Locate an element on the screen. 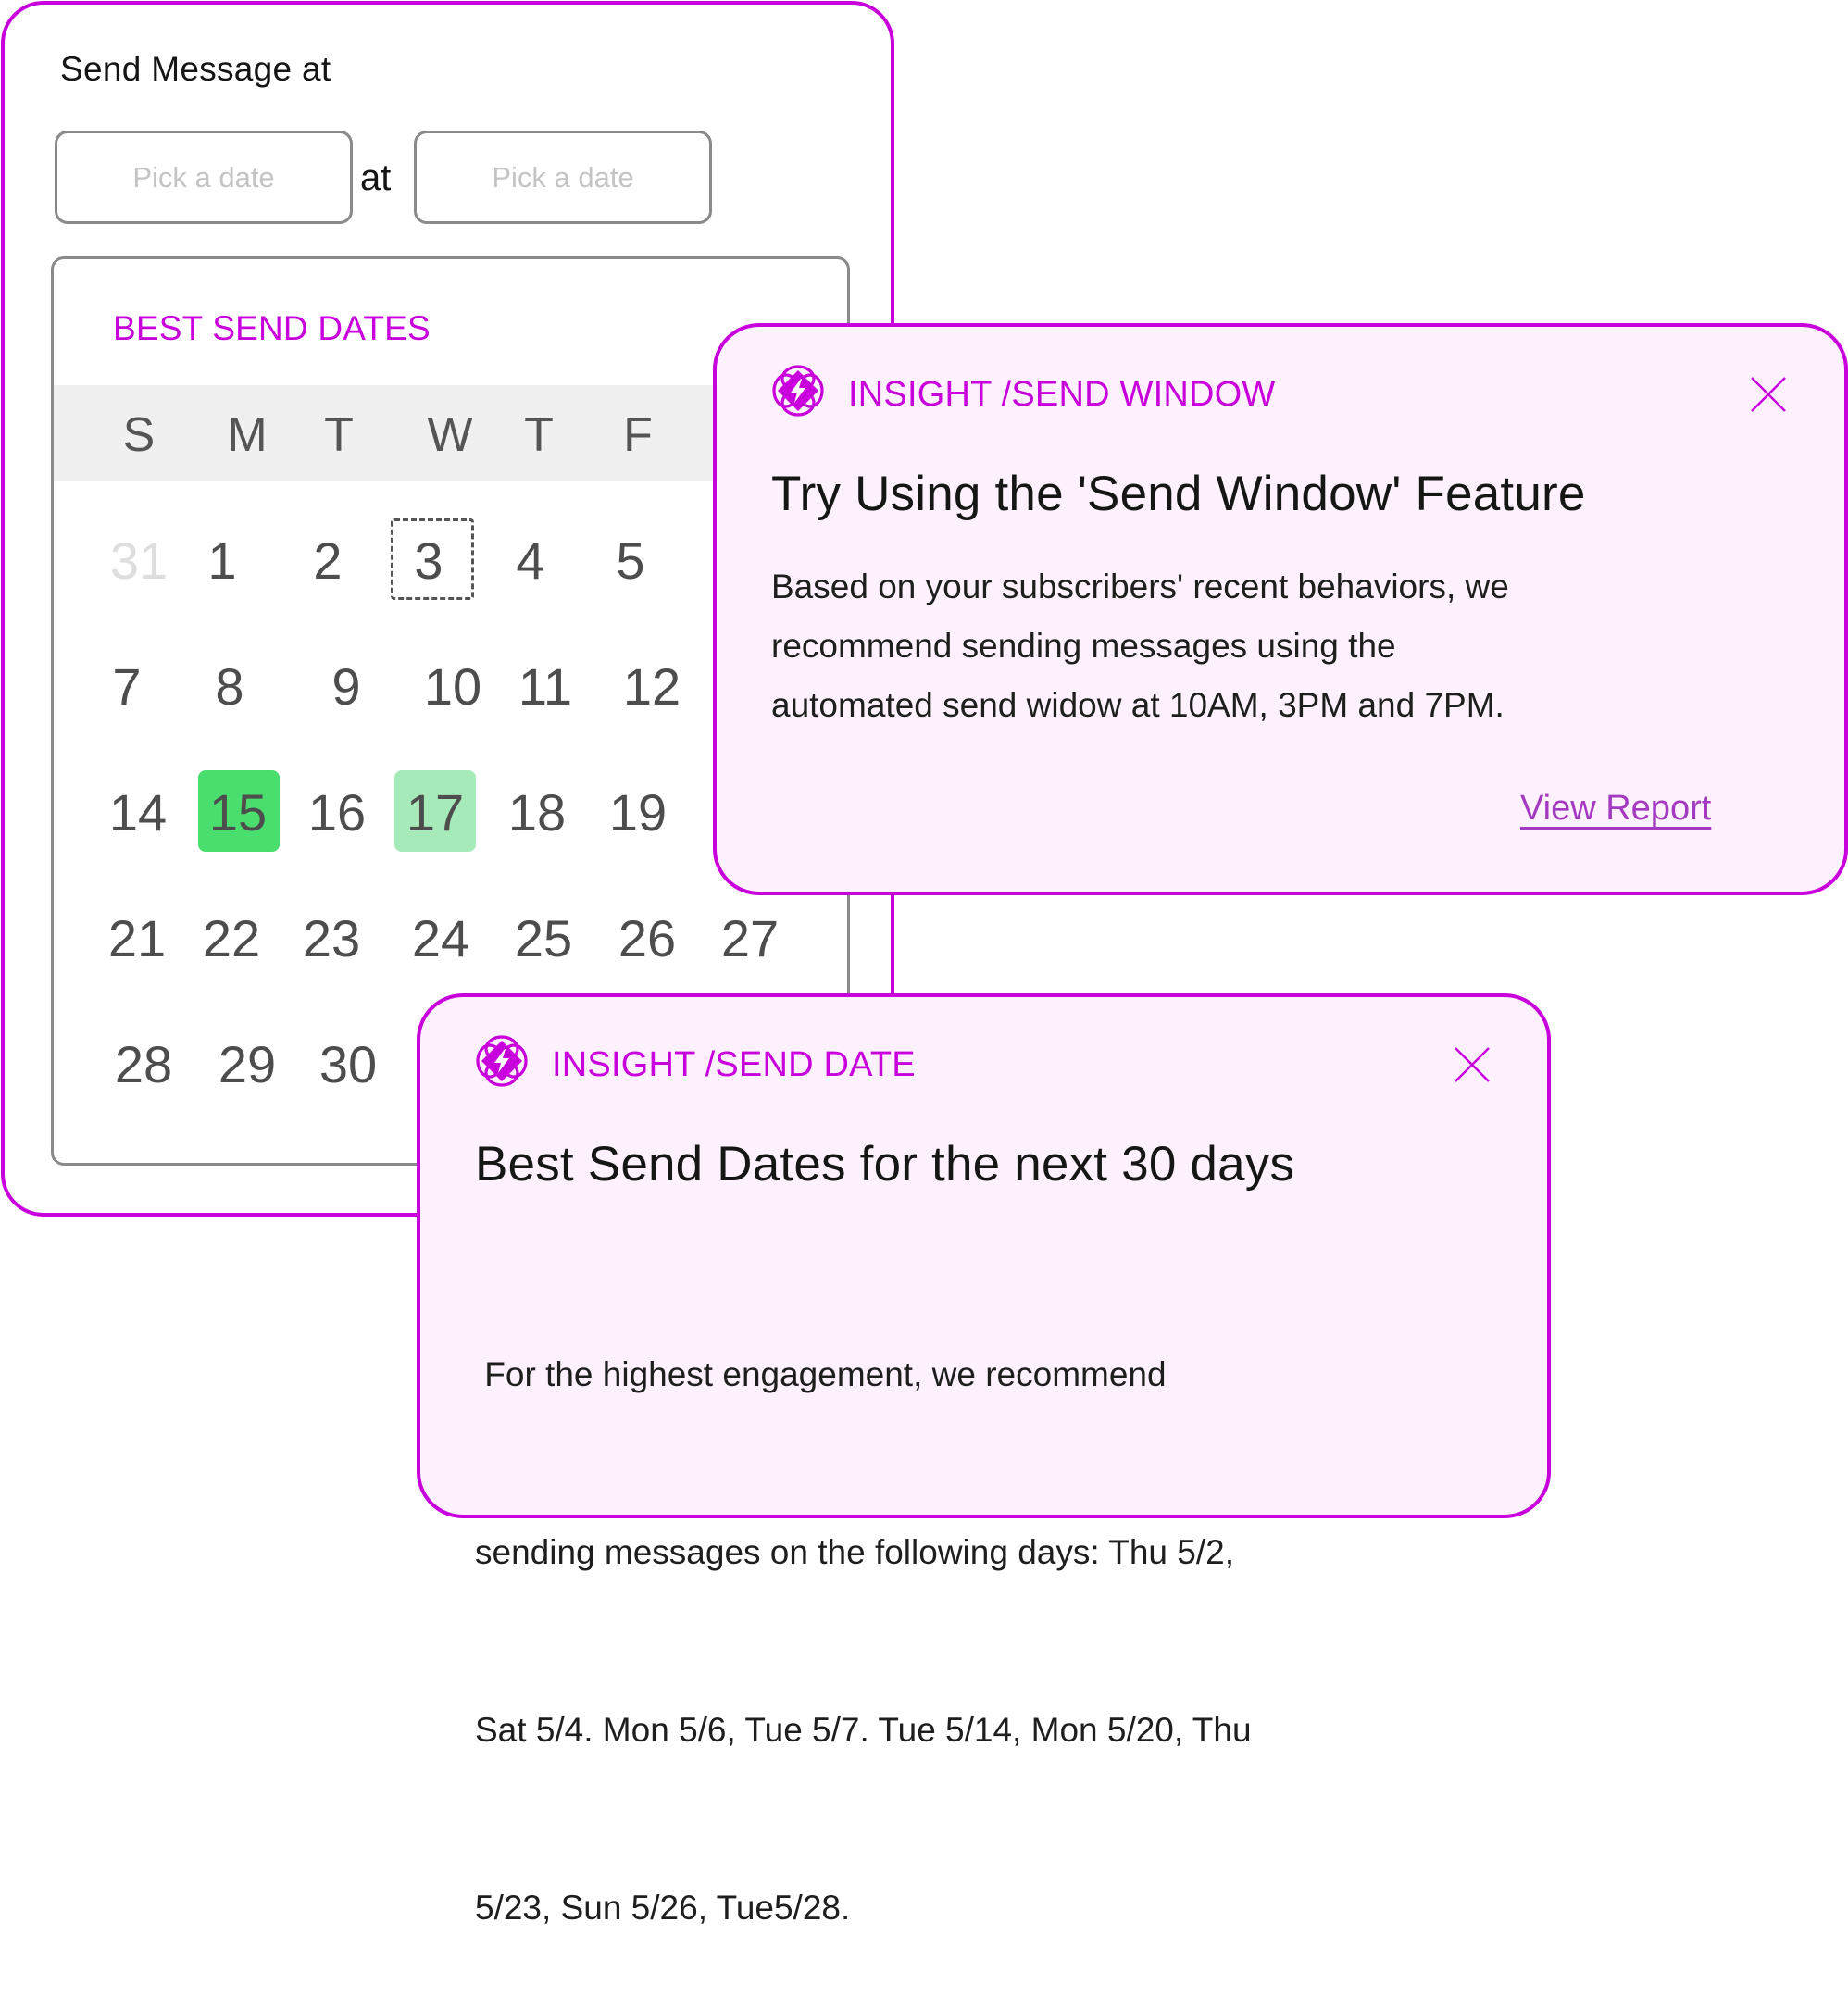  view-report-link: View Report is located at coordinates (1615, 809).